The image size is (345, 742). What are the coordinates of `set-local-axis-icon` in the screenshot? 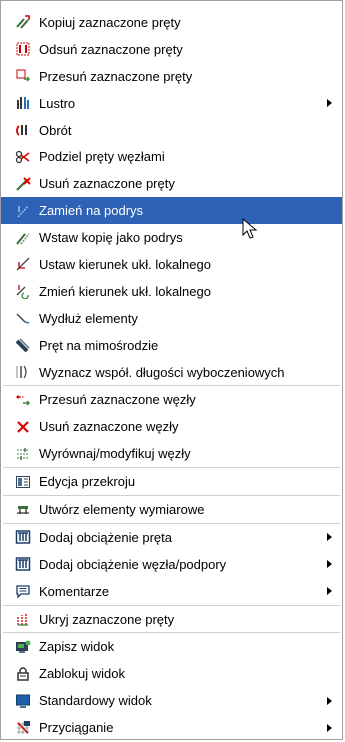 It's located at (23, 264).